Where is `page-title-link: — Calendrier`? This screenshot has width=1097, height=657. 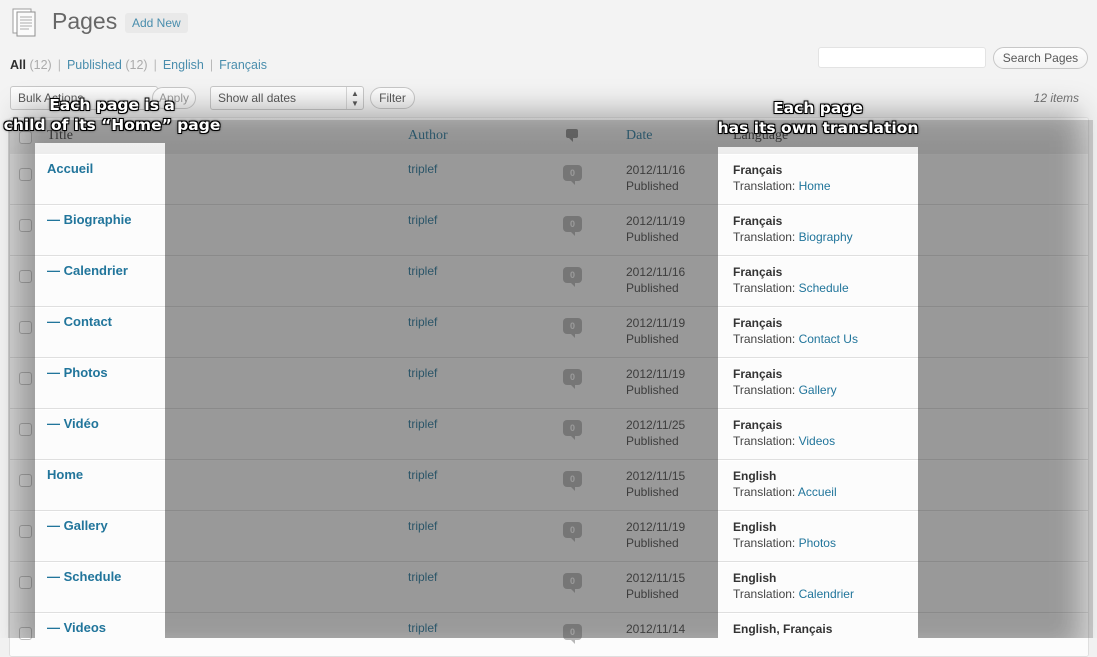
page-title-link: — Calendrier is located at coordinates (87, 270).